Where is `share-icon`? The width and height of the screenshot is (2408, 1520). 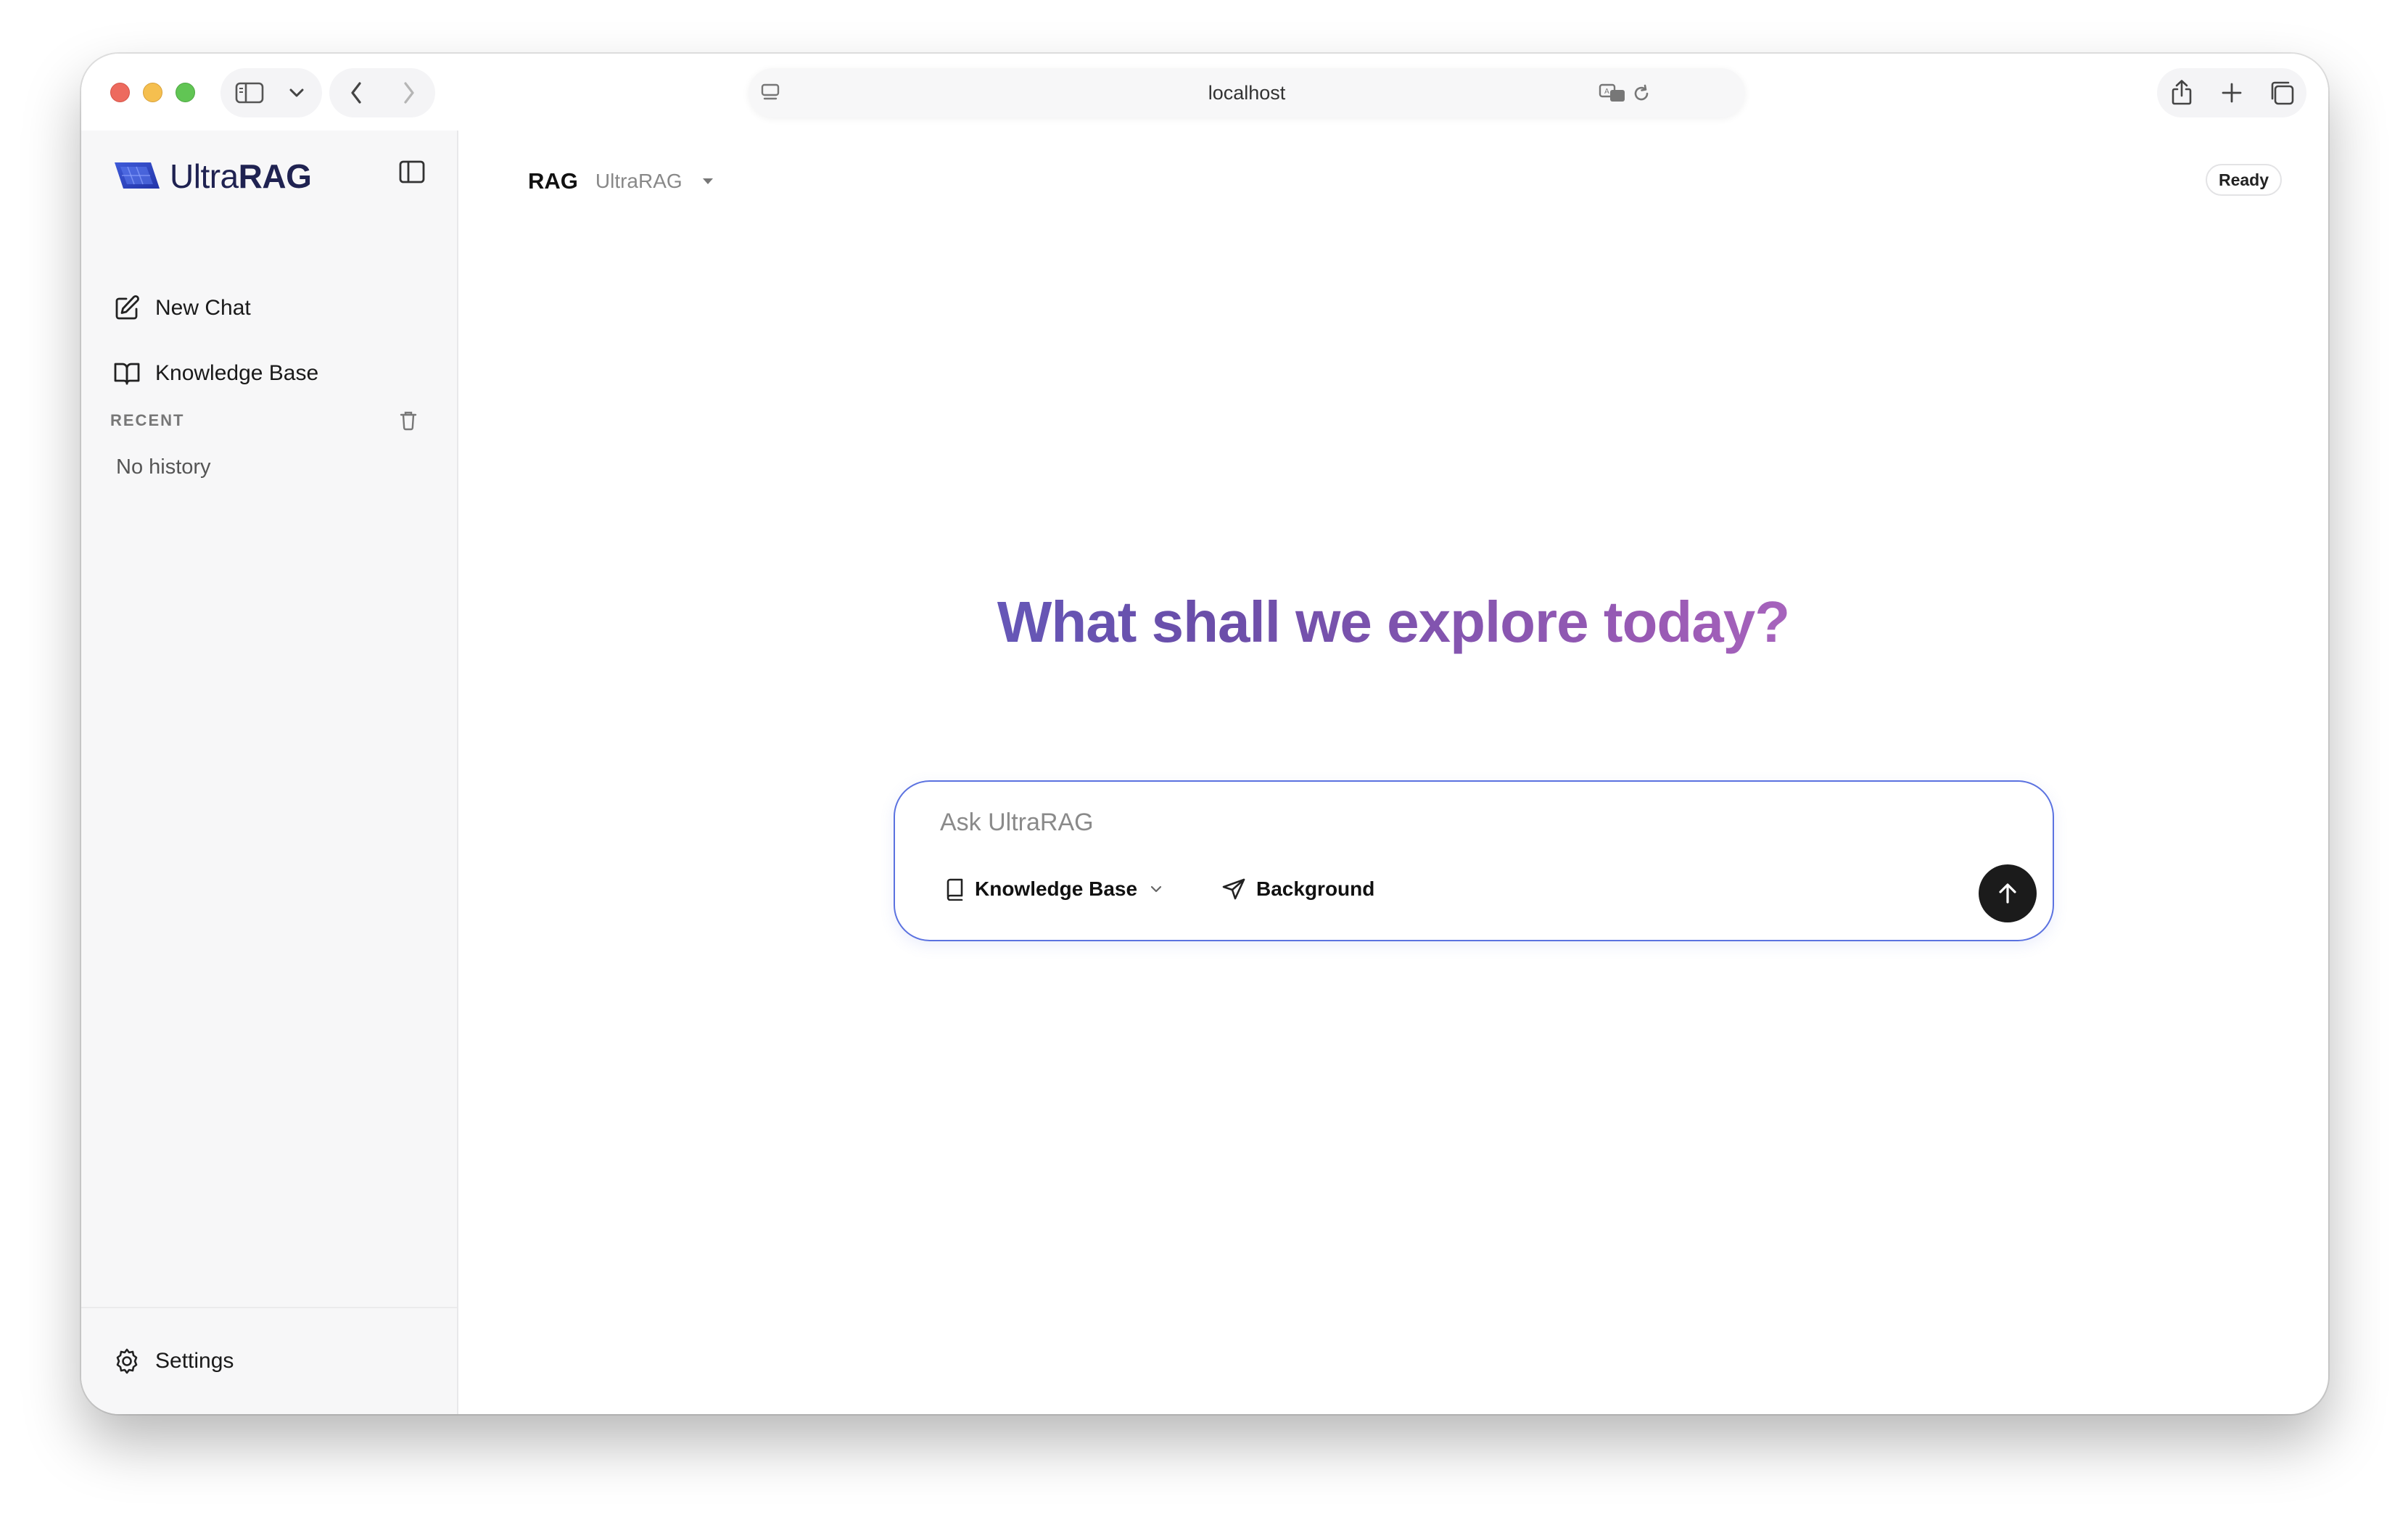
share-icon is located at coordinates (2182, 92).